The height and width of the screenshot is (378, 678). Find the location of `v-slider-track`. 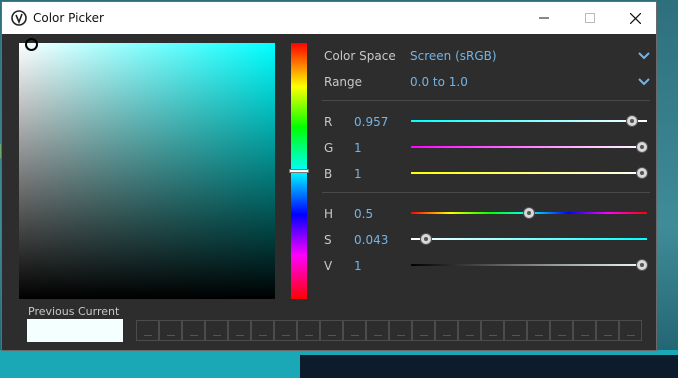

v-slider-track is located at coordinates (529, 265).